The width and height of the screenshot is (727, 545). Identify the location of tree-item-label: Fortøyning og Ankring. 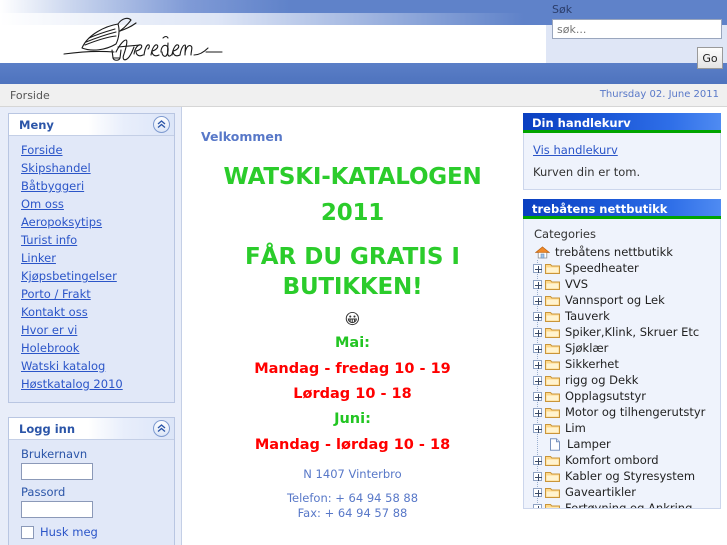
(628, 504).